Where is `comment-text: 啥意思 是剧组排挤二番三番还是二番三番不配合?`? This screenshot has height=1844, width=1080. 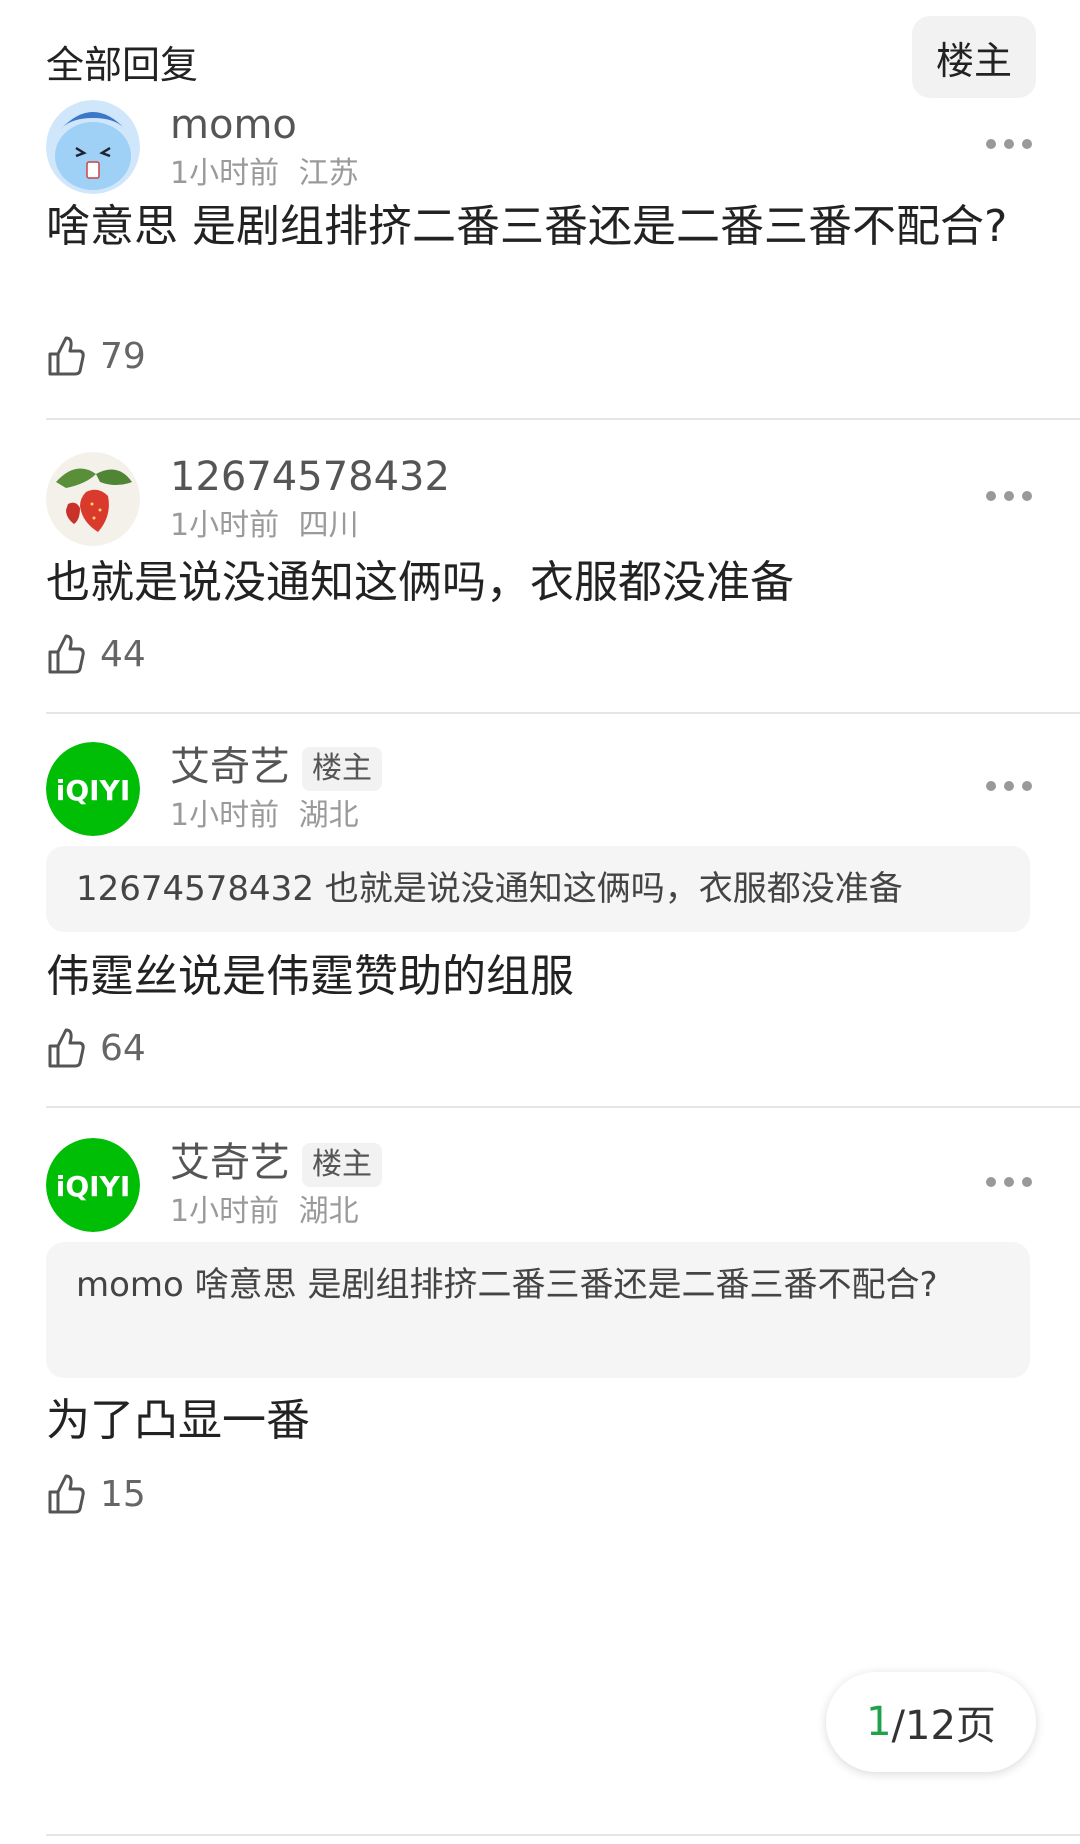 comment-text: 啥意思 是剧组排挤二番三番还是二番三番不配合? is located at coordinates (527, 226).